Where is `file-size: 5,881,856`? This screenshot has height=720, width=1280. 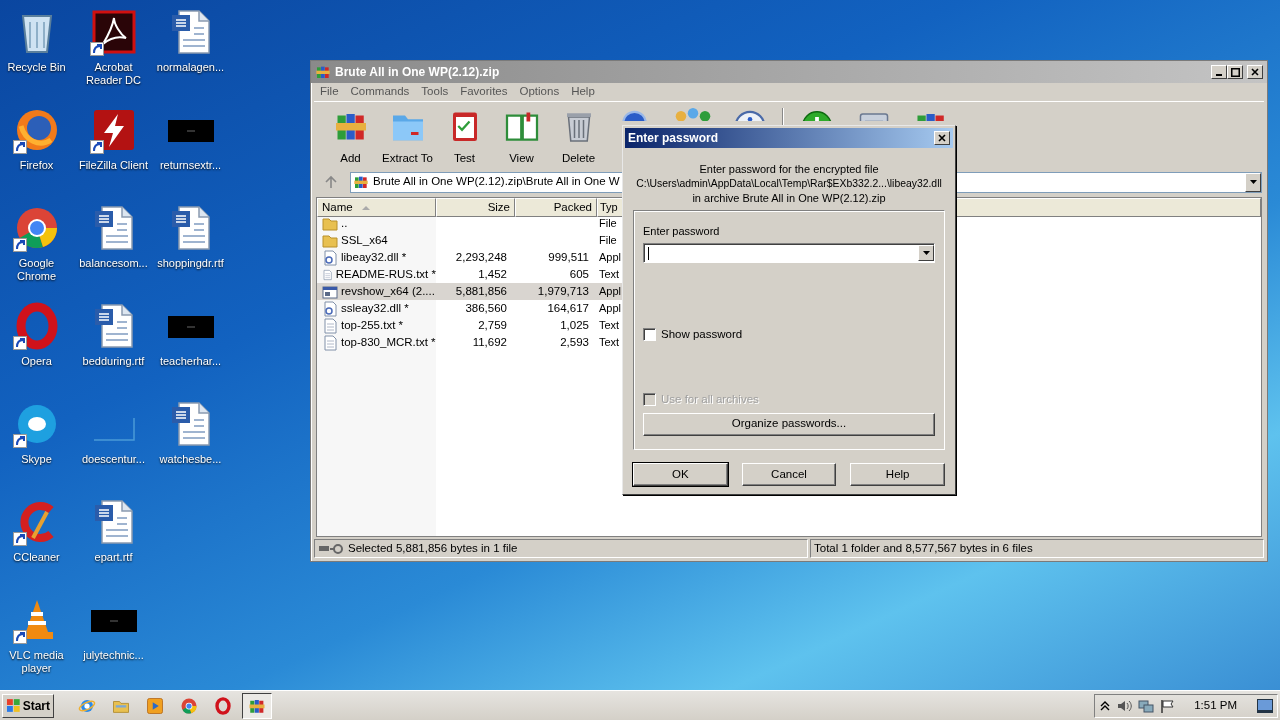 file-size: 5,881,856 is located at coordinates (481, 291).